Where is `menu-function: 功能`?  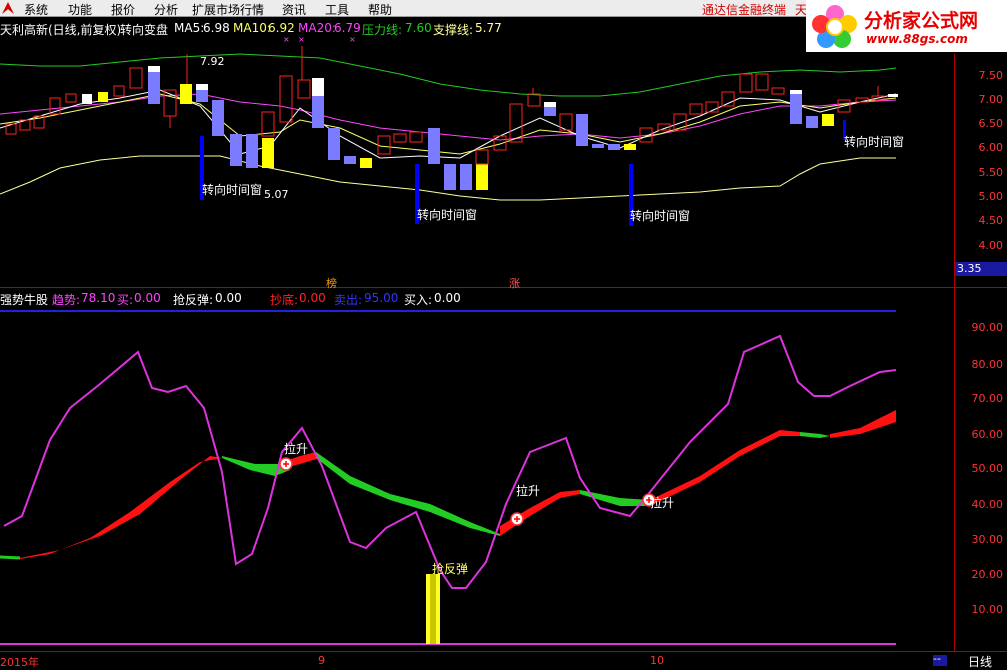
menu-function: 功能 is located at coordinates (80, 9).